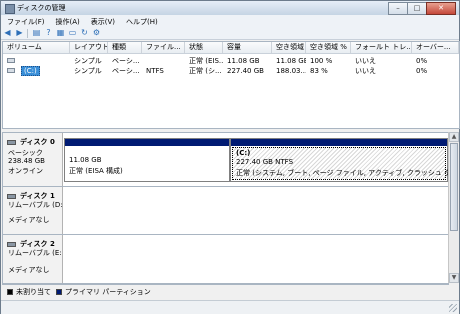 This screenshot has width=460, height=314. Describe the element at coordinates (89, 47) in the screenshot. I see `col-layout: レイアウト` at that location.